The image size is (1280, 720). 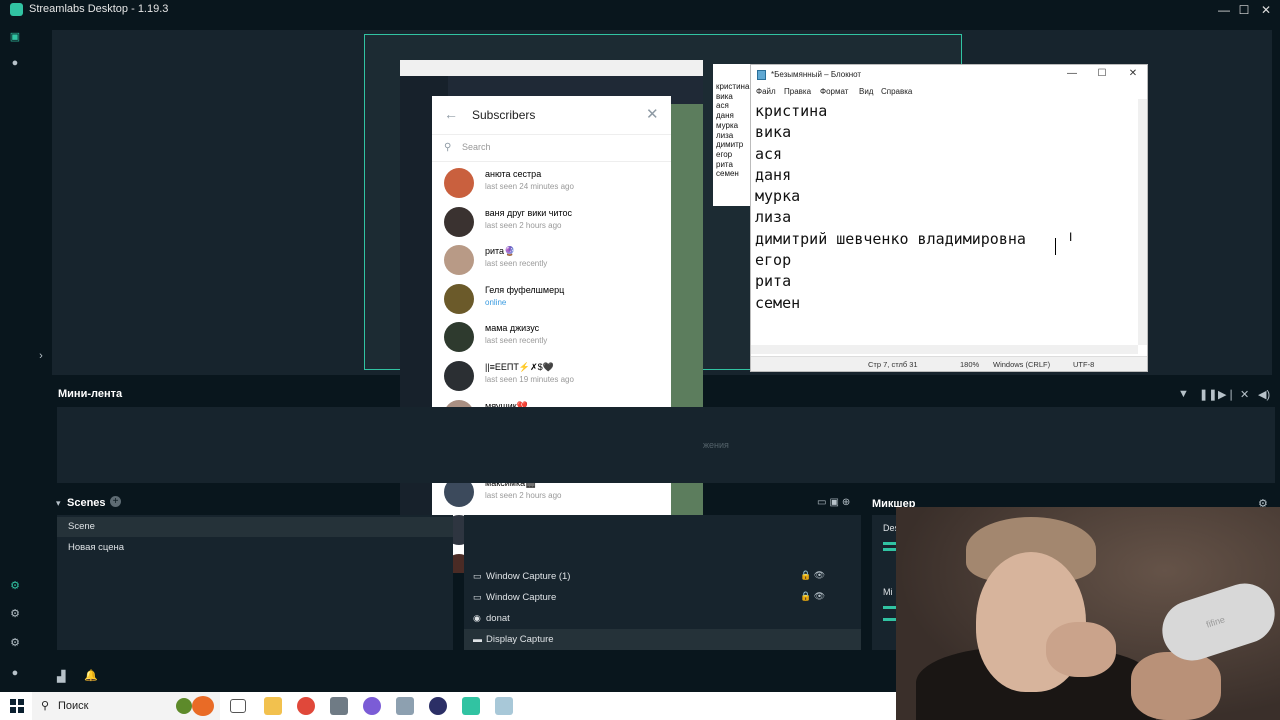 I want to click on filter-icon: ▼, so click(x=1183, y=394).